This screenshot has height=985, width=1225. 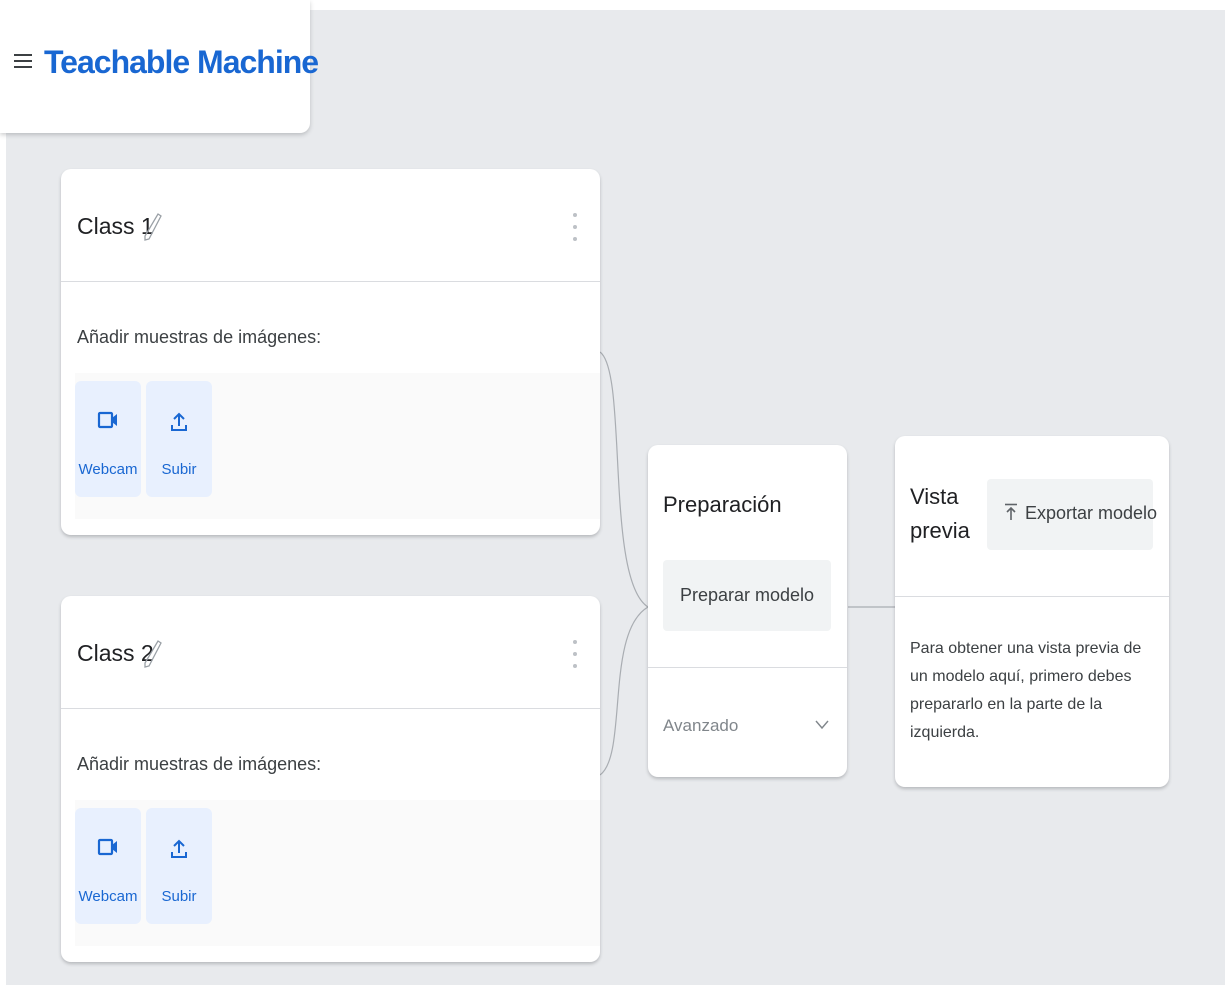 I want to click on train-model-button: Preparar modelo, so click(x=747, y=595).